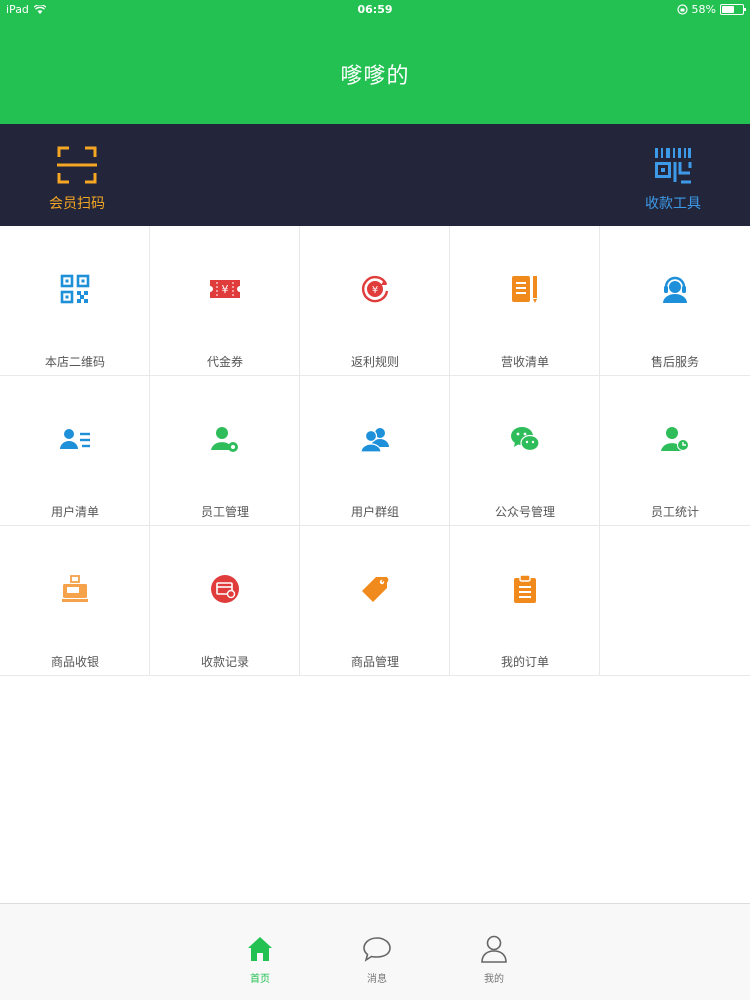 This screenshot has width=750, height=1000. I want to click on grid-item-label: 用户群组, so click(374, 512).